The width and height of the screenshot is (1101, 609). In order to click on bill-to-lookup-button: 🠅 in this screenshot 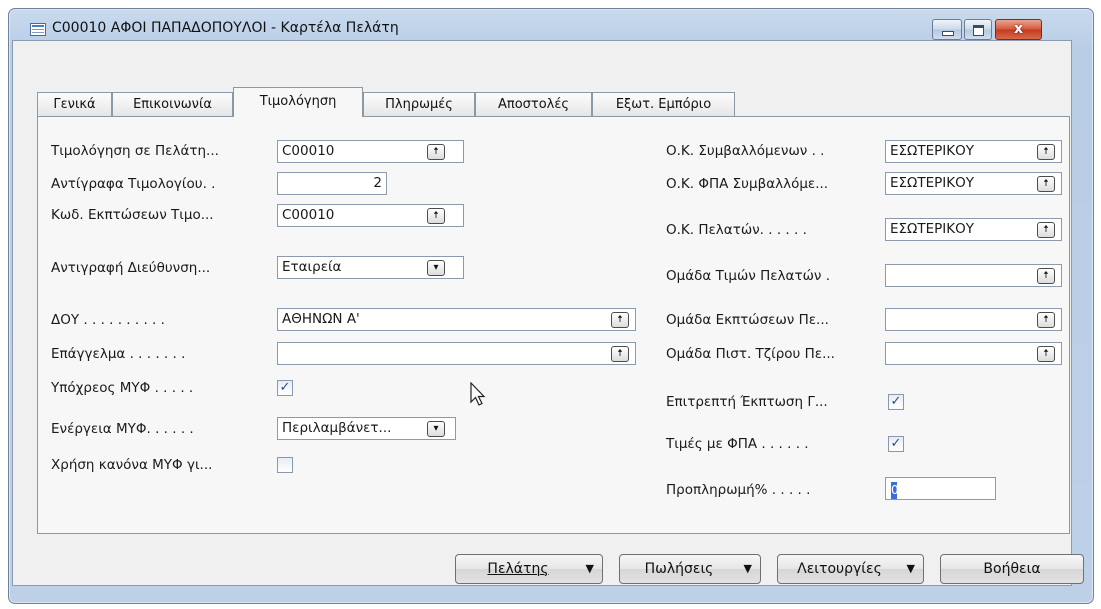, I will do `click(436, 152)`.